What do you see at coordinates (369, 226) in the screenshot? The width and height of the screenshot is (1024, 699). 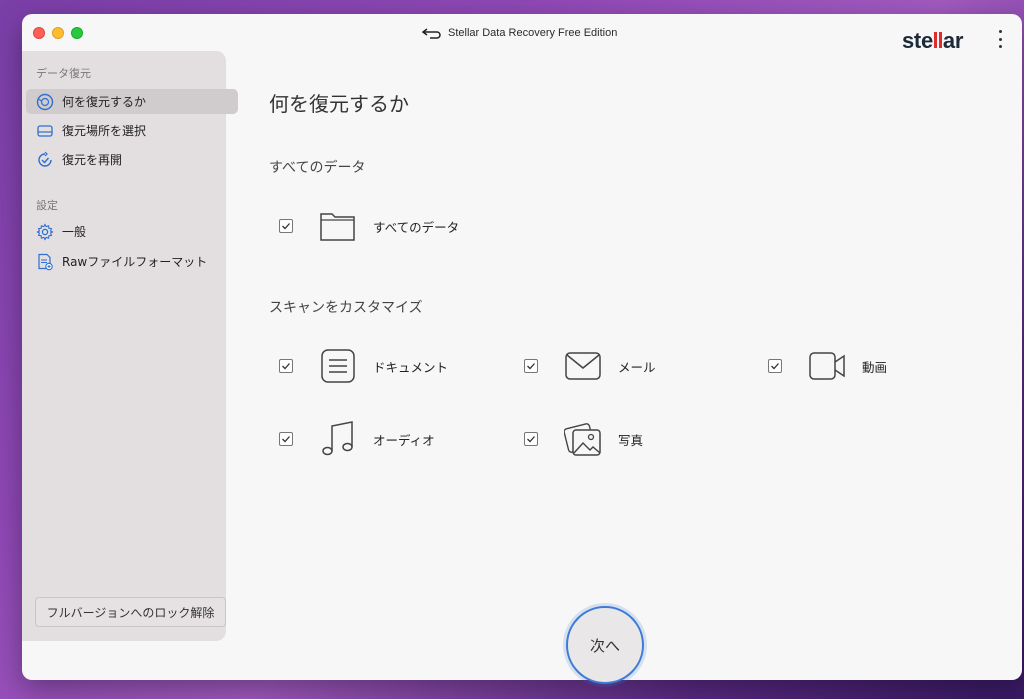 I see `option-all-data: すべてのデータ` at bounding box center [369, 226].